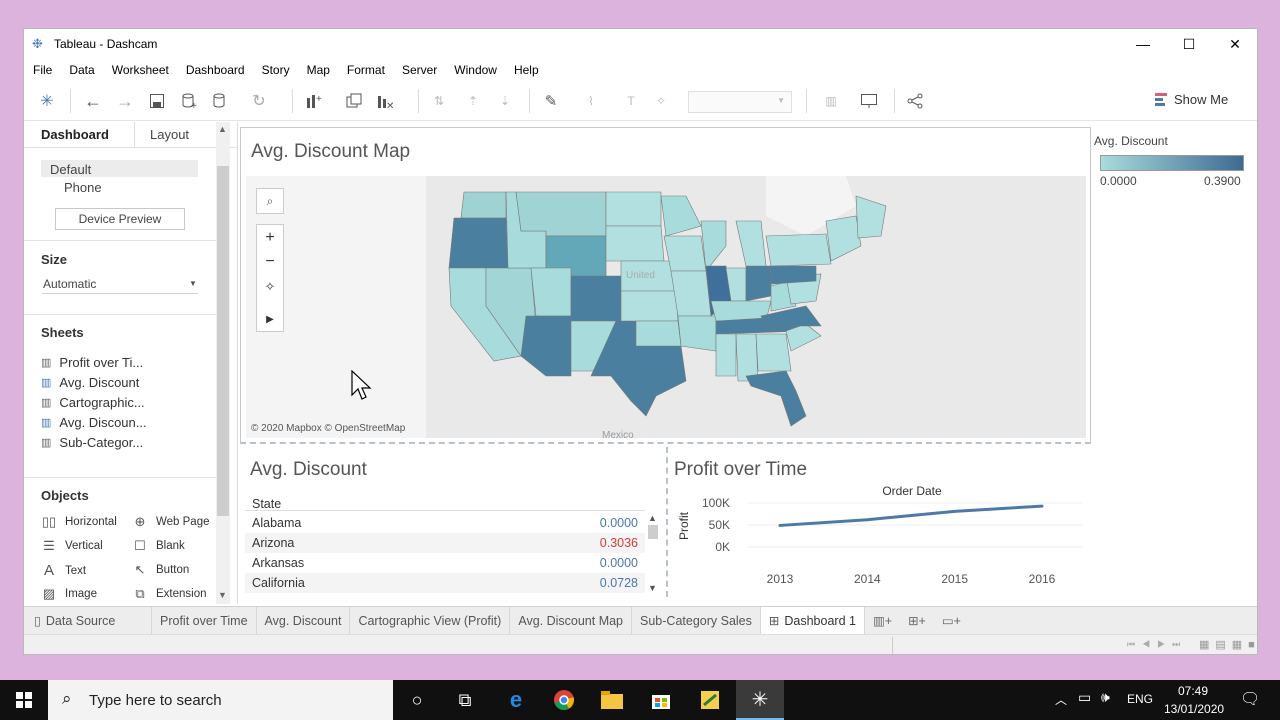  What do you see at coordinates (445, 563) in the screenshot?
I see `table-row: Arkansas 0.0000` at bounding box center [445, 563].